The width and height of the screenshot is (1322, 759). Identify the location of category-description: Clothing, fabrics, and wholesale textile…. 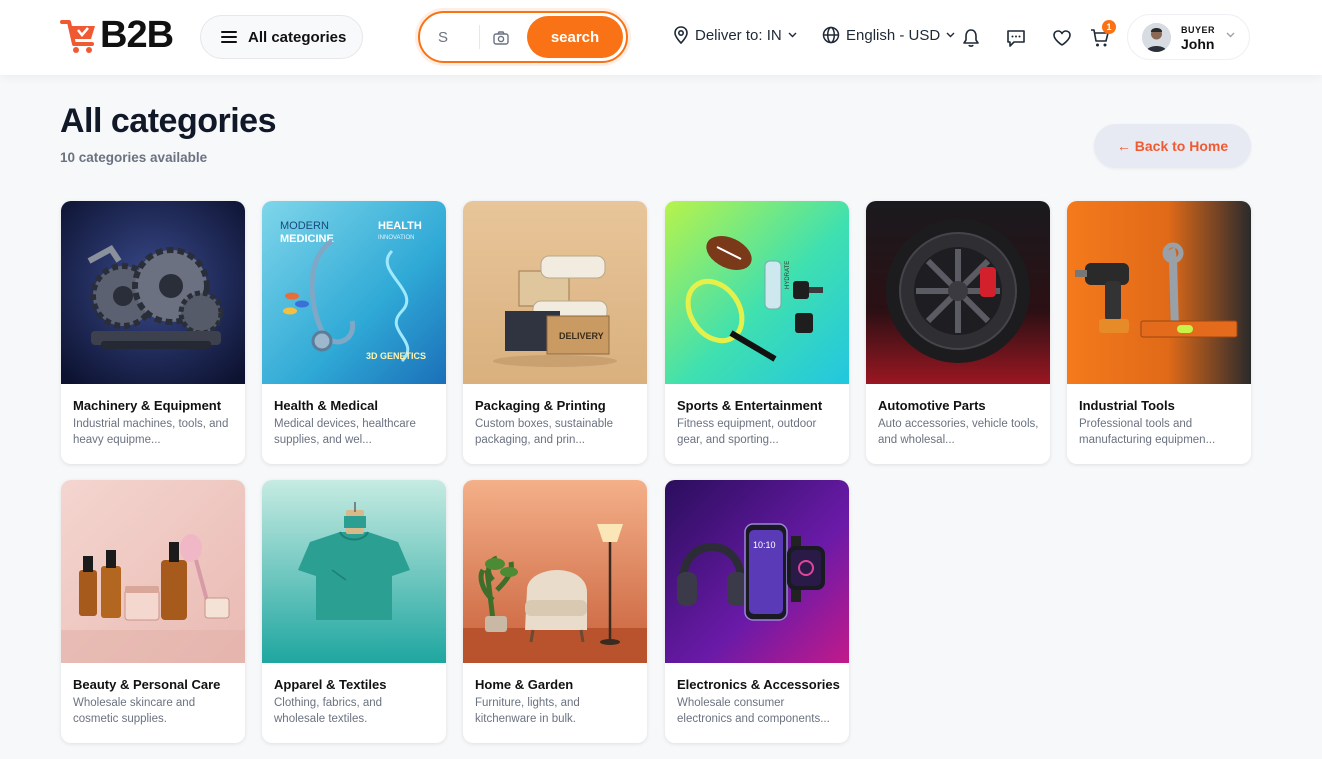
(328, 711).